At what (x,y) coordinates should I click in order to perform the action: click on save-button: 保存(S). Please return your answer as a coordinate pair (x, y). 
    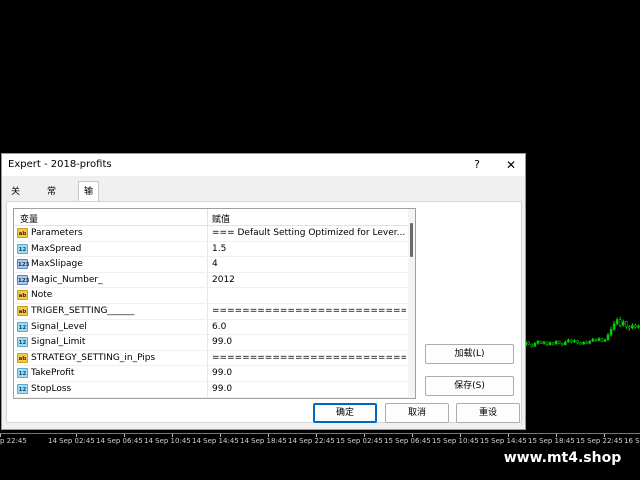
    Looking at the image, I should click on (469, 386).